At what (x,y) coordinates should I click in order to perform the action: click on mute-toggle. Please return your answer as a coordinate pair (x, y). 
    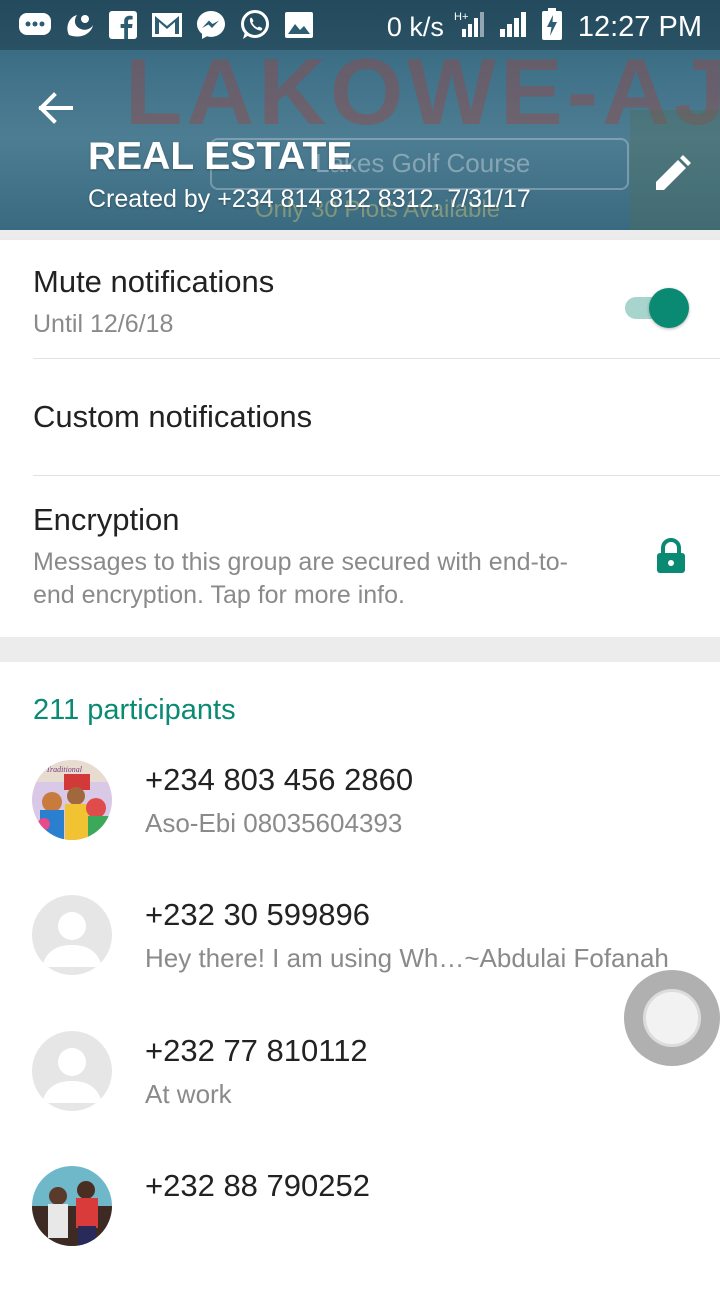
    Looking at the image, I should click on (657, 308).